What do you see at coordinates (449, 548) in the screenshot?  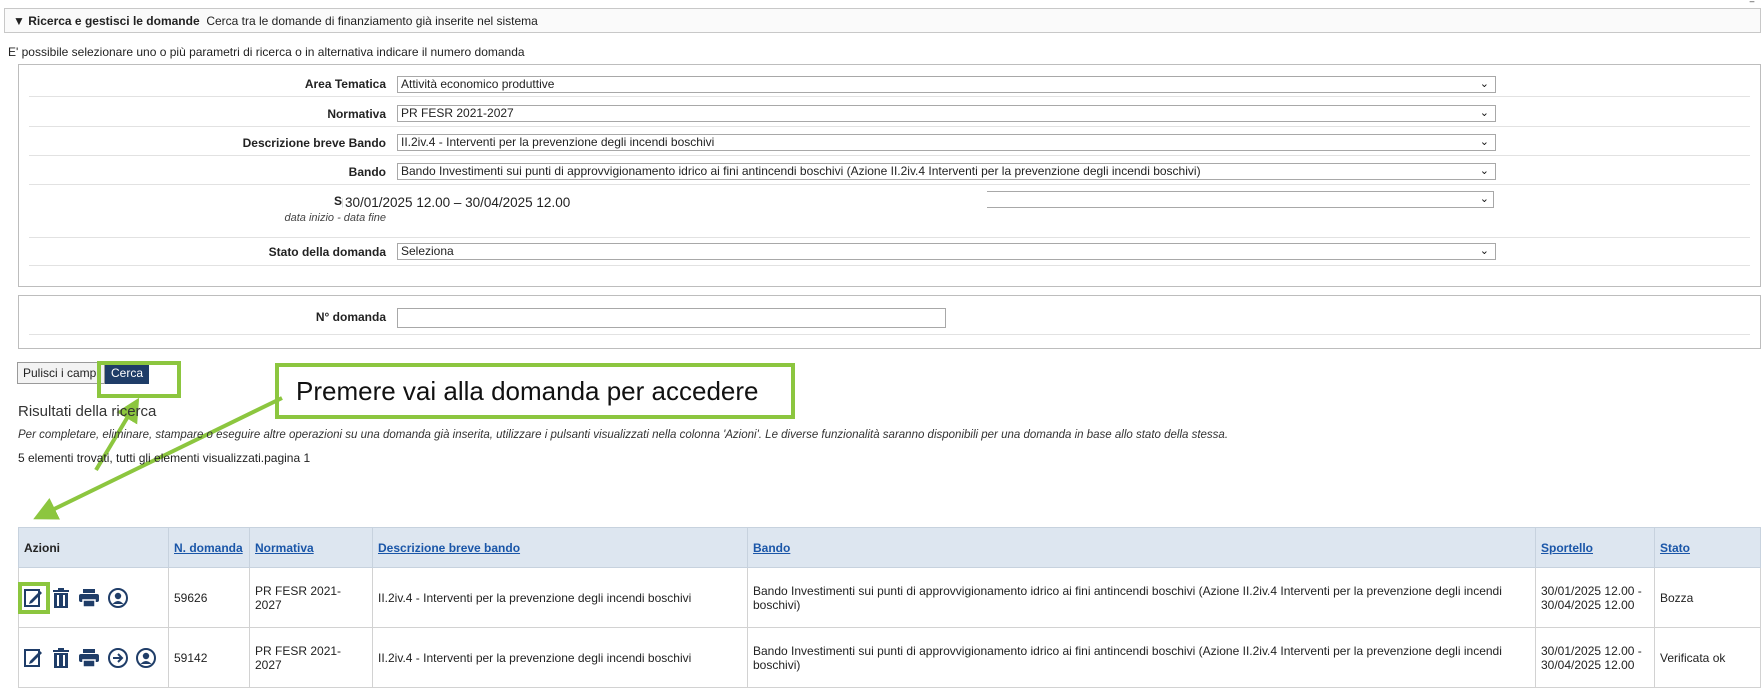 I see `col-descrizione-link: Descrizione breve bando` at bounding box center [449, 548].